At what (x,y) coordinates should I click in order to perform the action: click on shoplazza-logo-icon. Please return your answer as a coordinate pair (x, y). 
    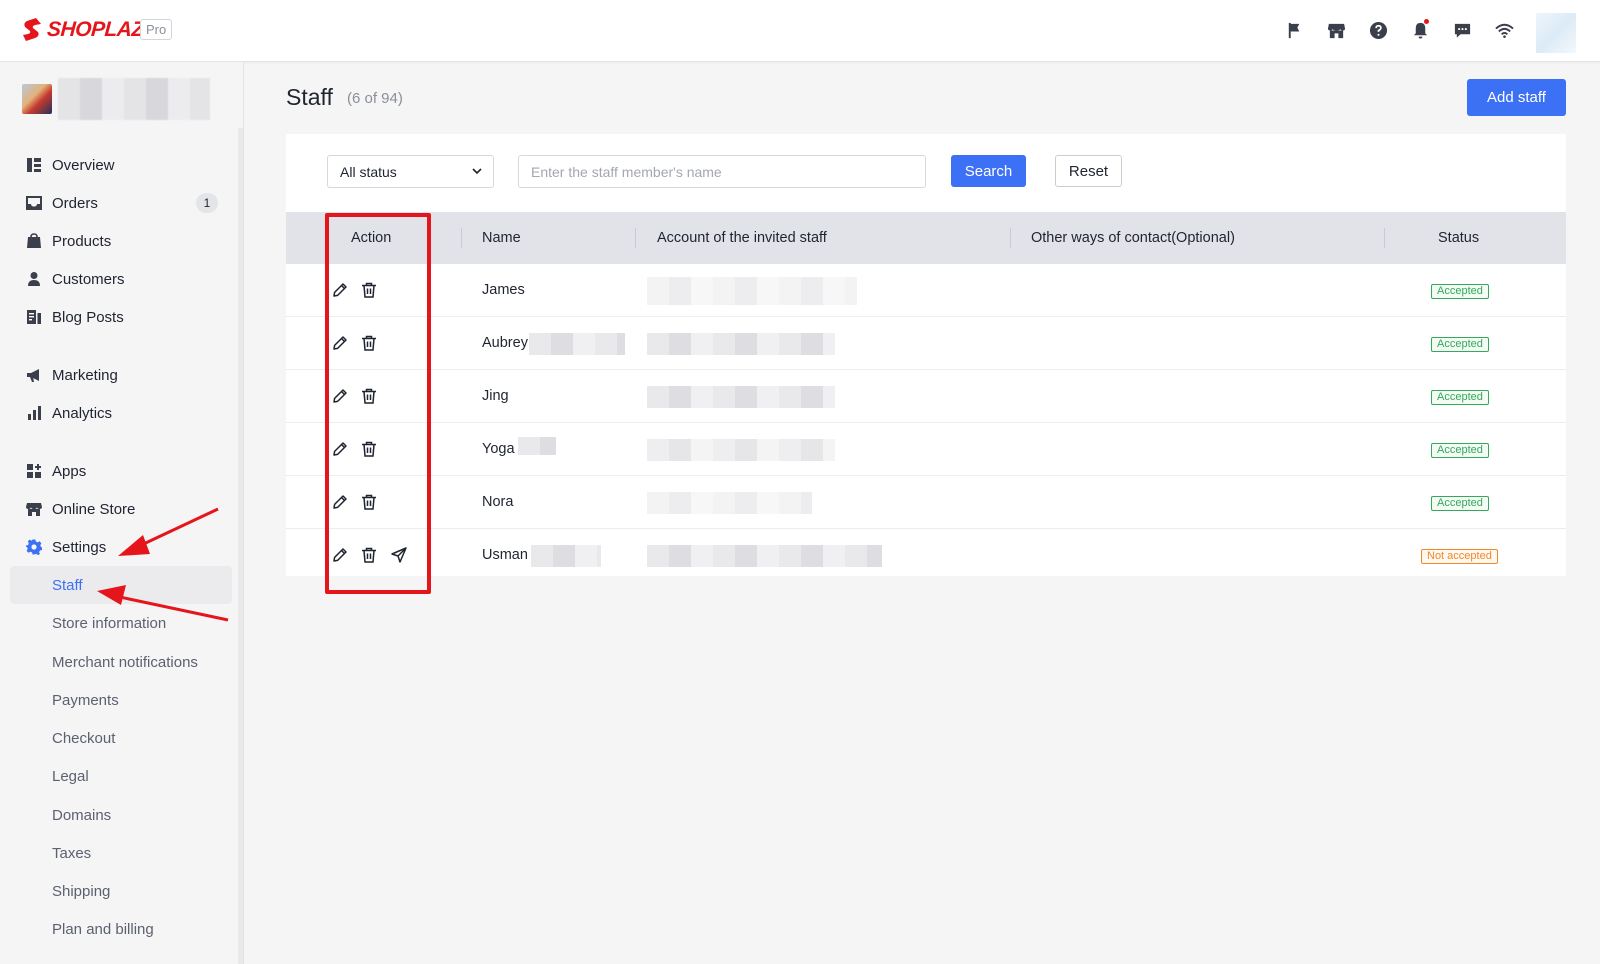
    Looking at the image, I should click on (32, 29).